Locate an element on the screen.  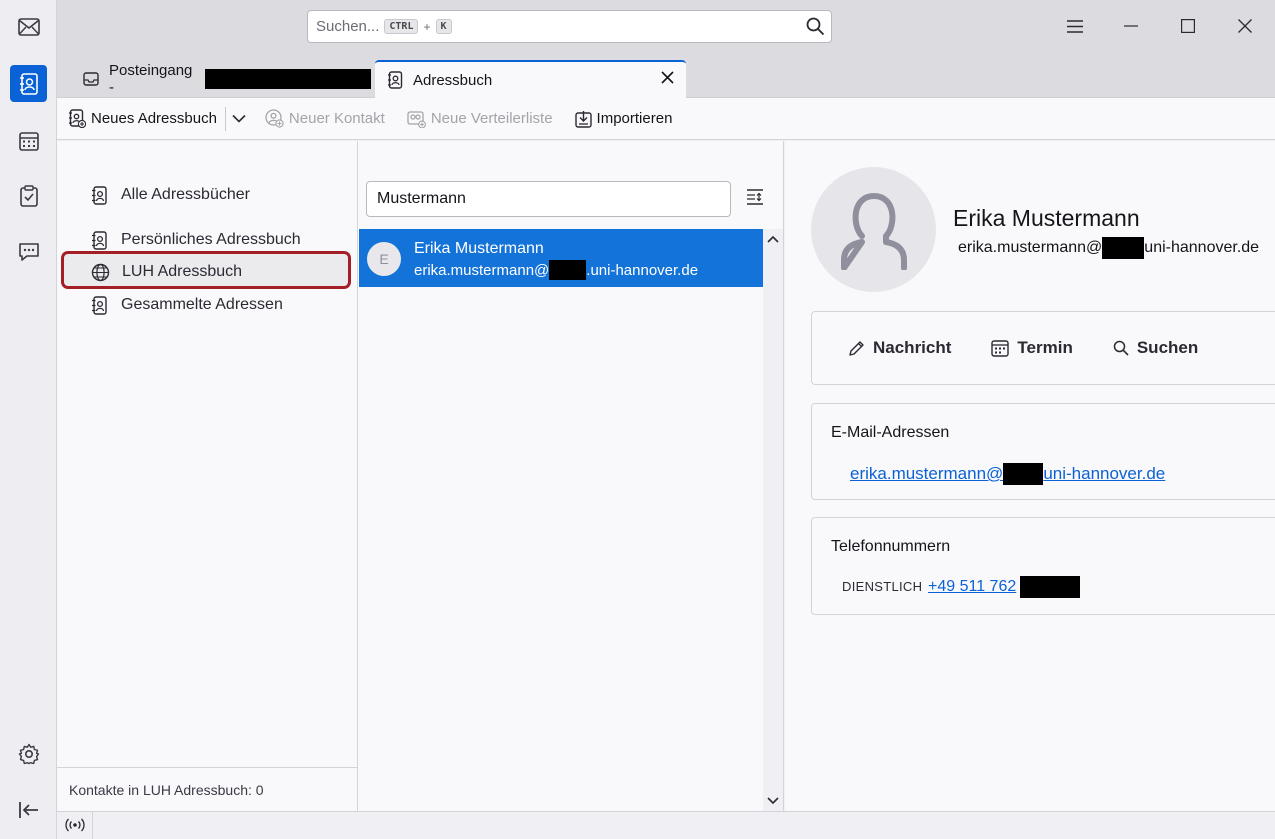
status-bar is located at coordinates (666, 825).